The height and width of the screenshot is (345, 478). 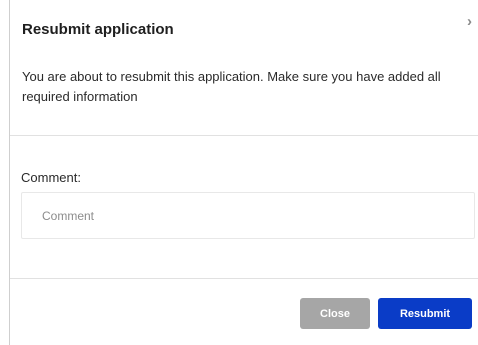 What do you see at coordinates (248, 215) in the screenshot?
I see `comment-input` at bounding box center [248, 215].